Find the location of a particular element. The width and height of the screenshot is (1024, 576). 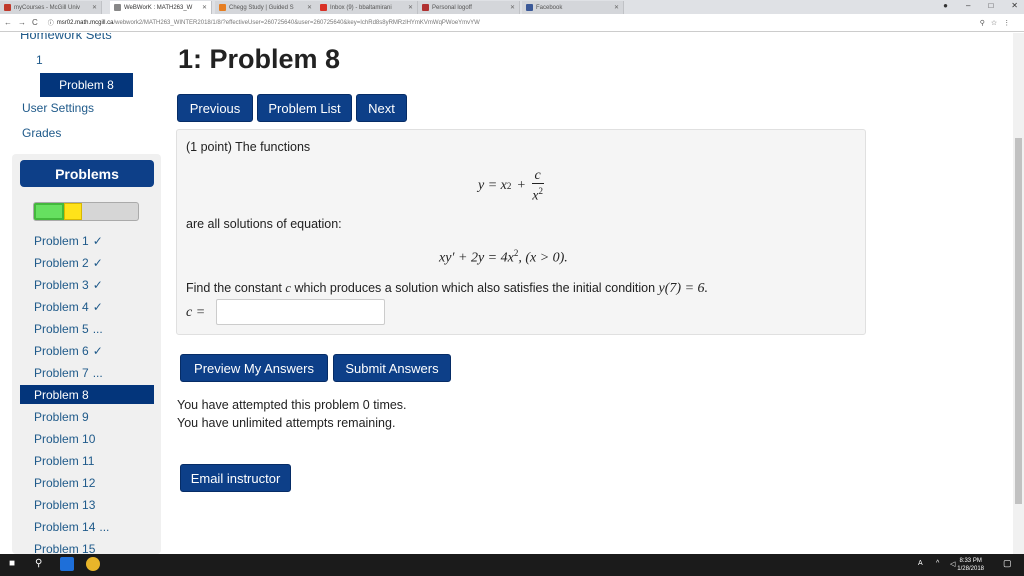

clock: 8:33 PM 1/28/2018 is located at coordinates (970, 565).